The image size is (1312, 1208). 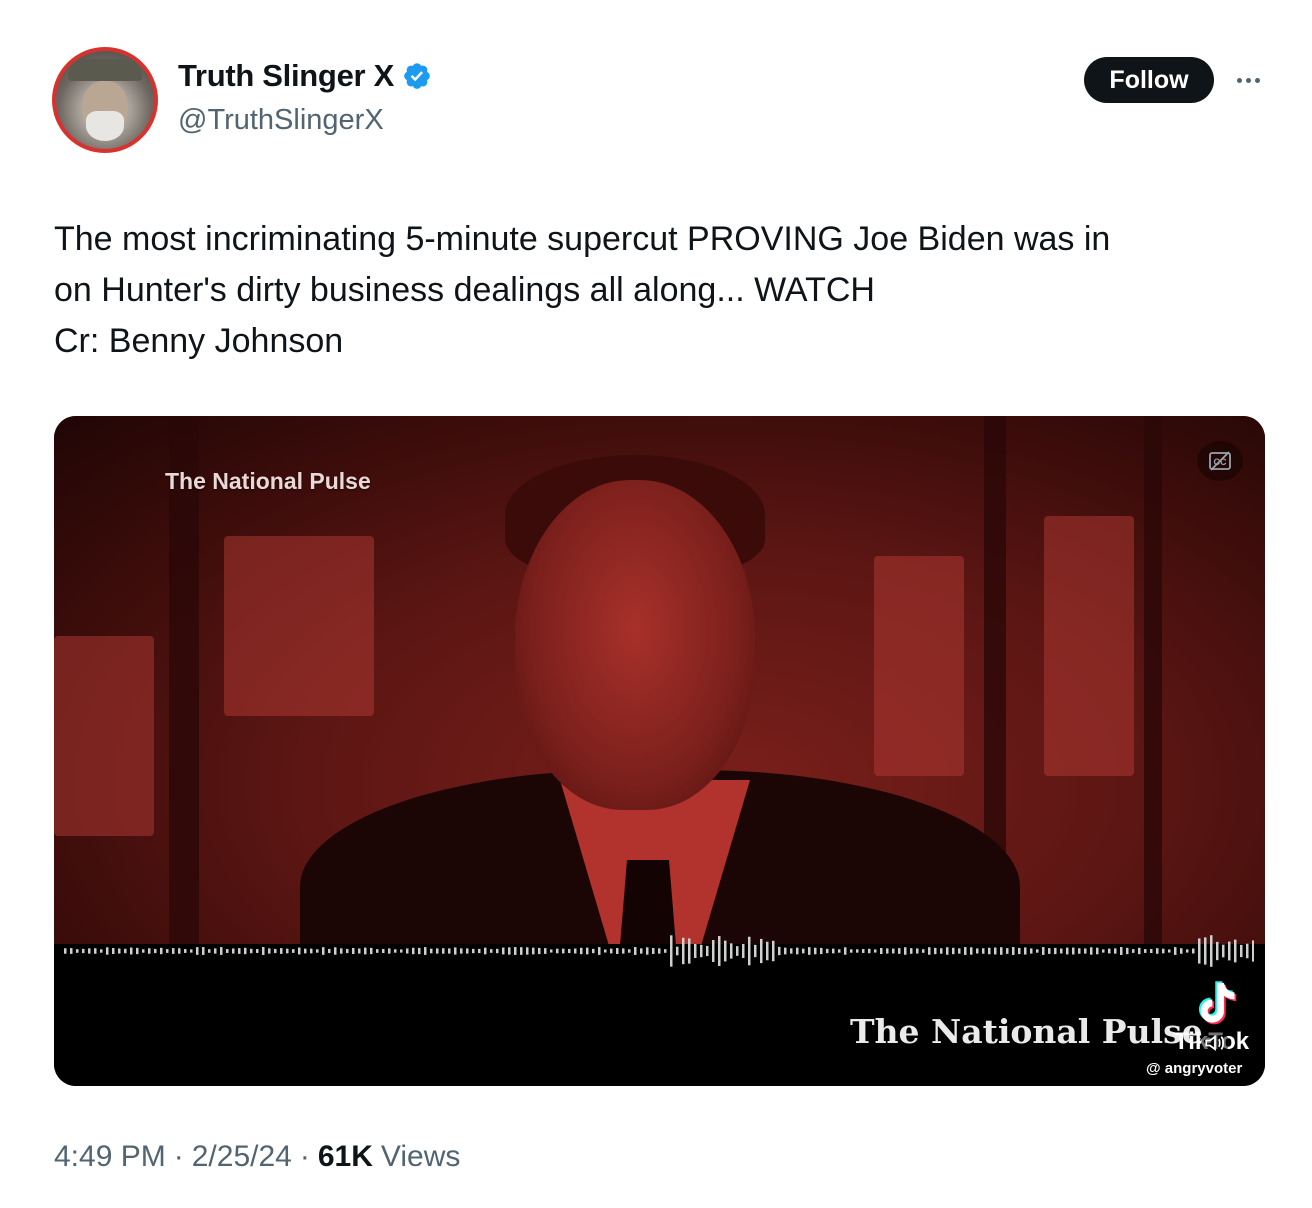 What do you see at coordinates (110, 1157) in the screenshot?
I see `tweet-time: 4:49 PM` at bounding box center [110, 1157].